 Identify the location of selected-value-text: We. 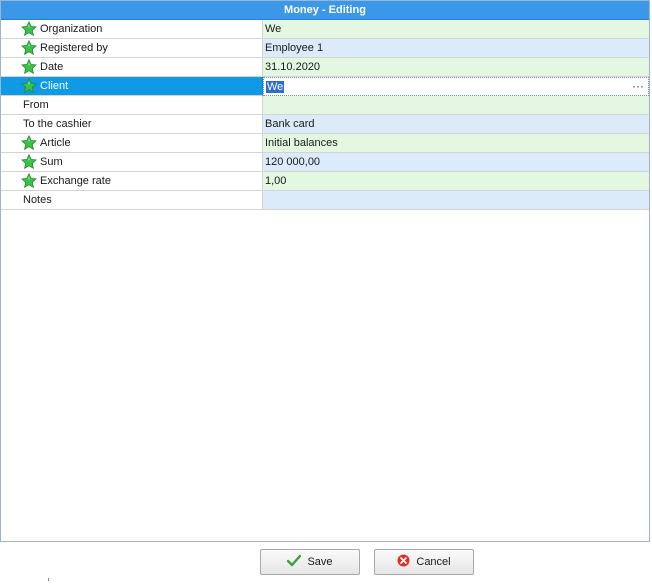
(275, 87).